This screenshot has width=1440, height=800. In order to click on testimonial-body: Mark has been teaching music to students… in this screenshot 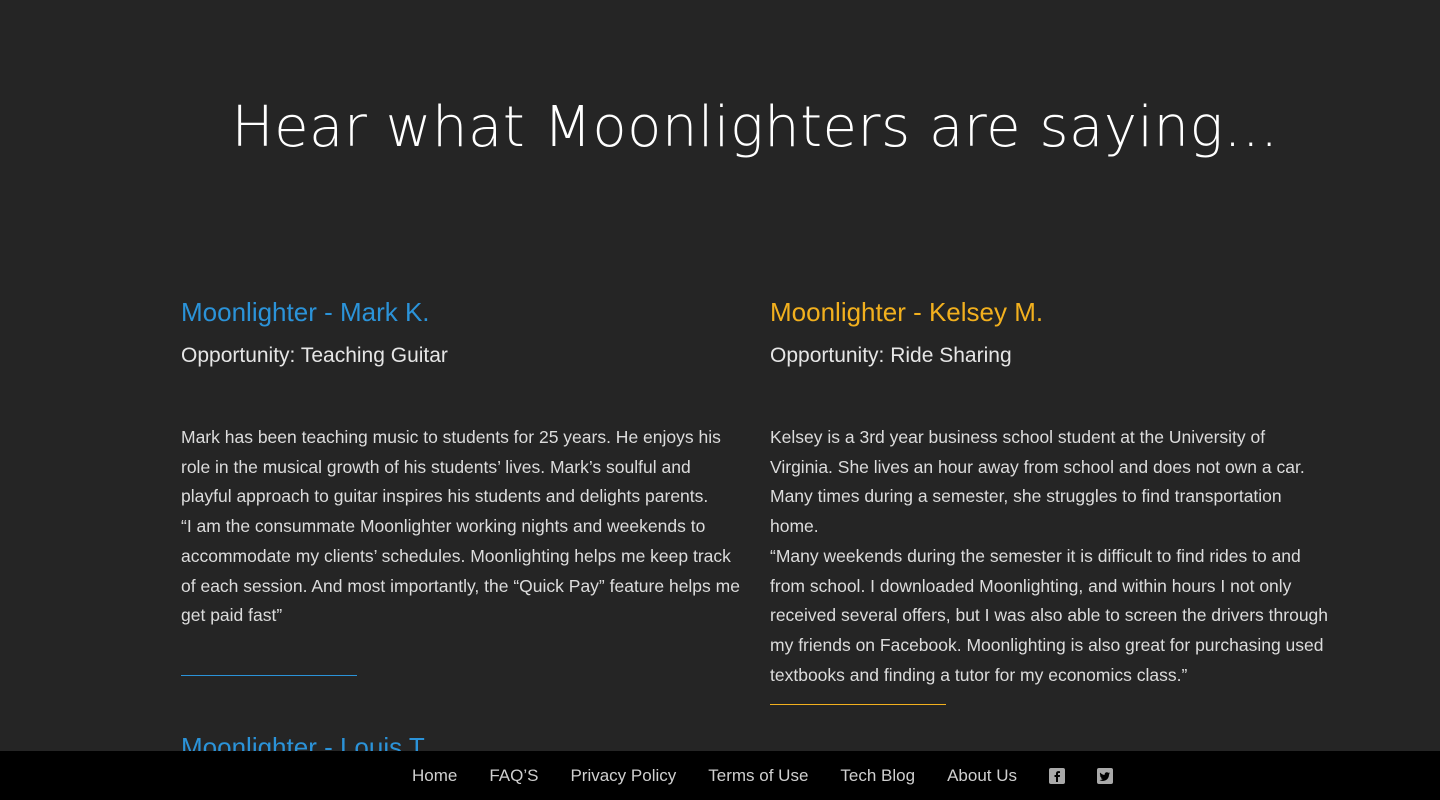, I will do `click(461, 527)`.